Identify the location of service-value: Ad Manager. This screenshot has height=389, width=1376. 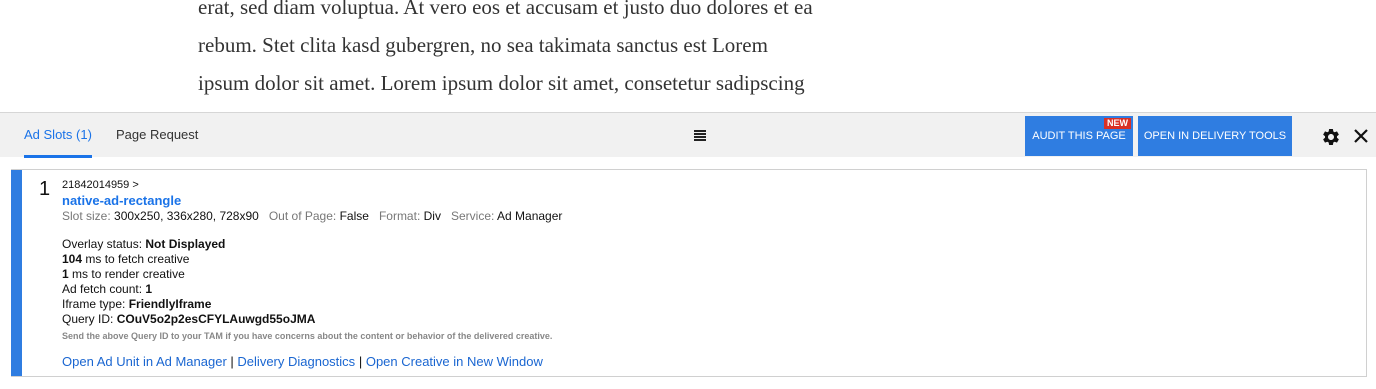
(530, 216).